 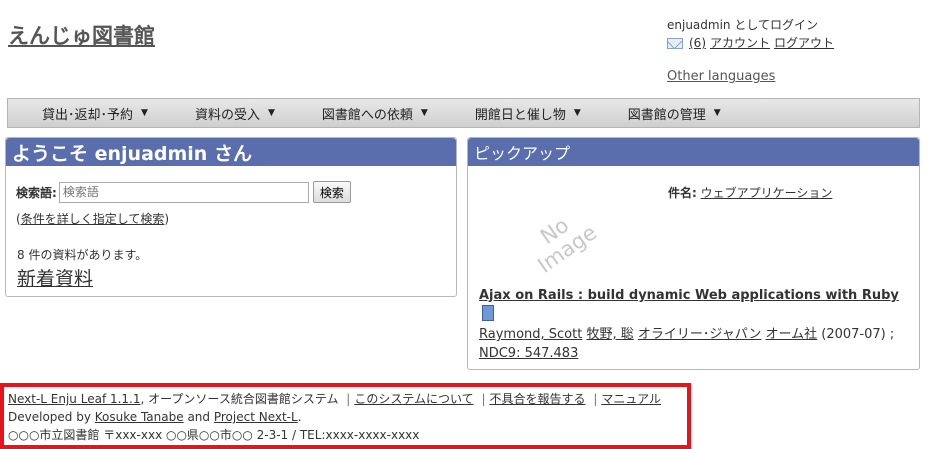 What do you see at coordinates (520, 115) in the screenshot?
I see `menu-label: 開館日と催し物` at bounding box center [520, 115].